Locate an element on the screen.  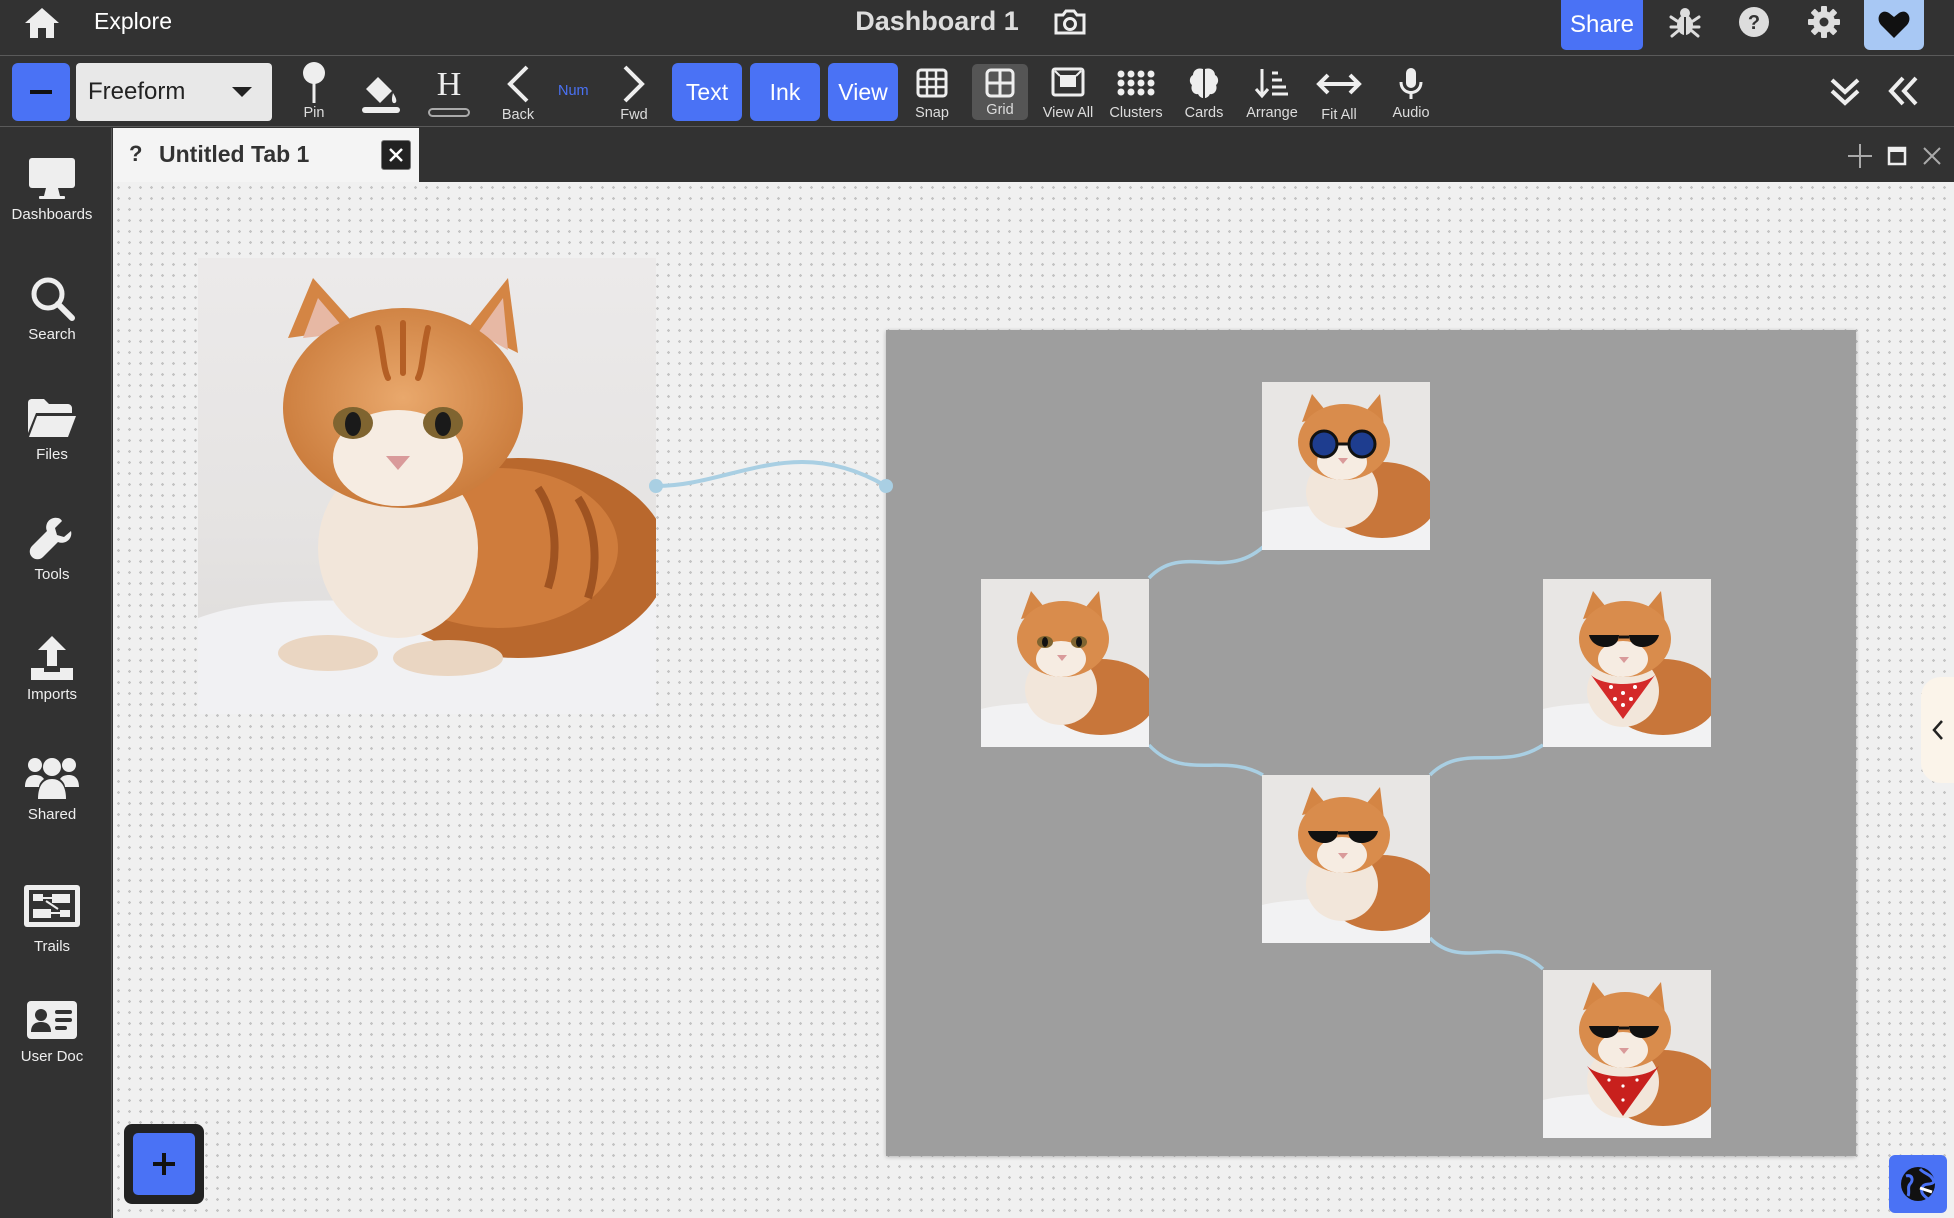
add-document-button is located at coordinates (164, 1164).